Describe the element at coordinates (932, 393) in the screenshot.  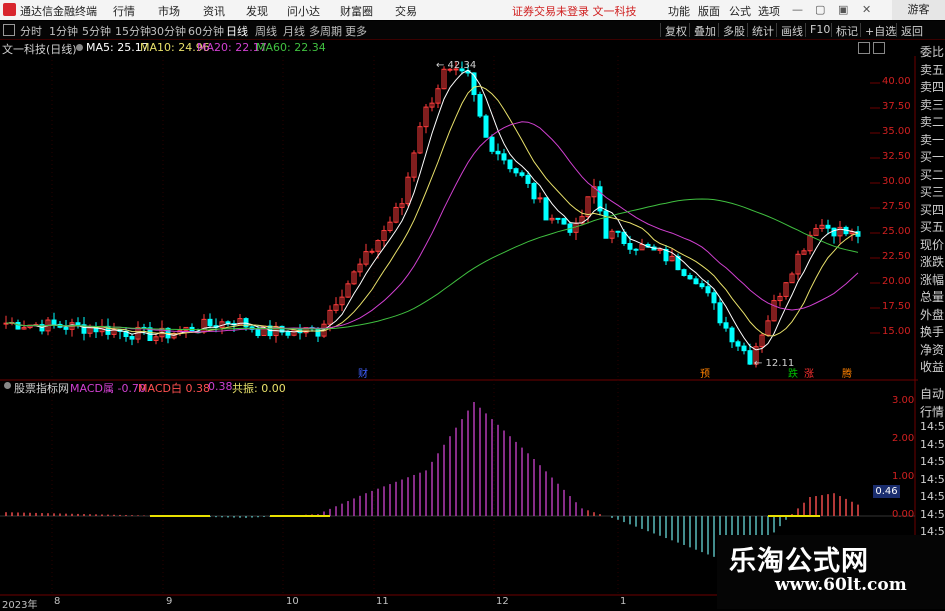
I see `tick-field: 自动` at that location.